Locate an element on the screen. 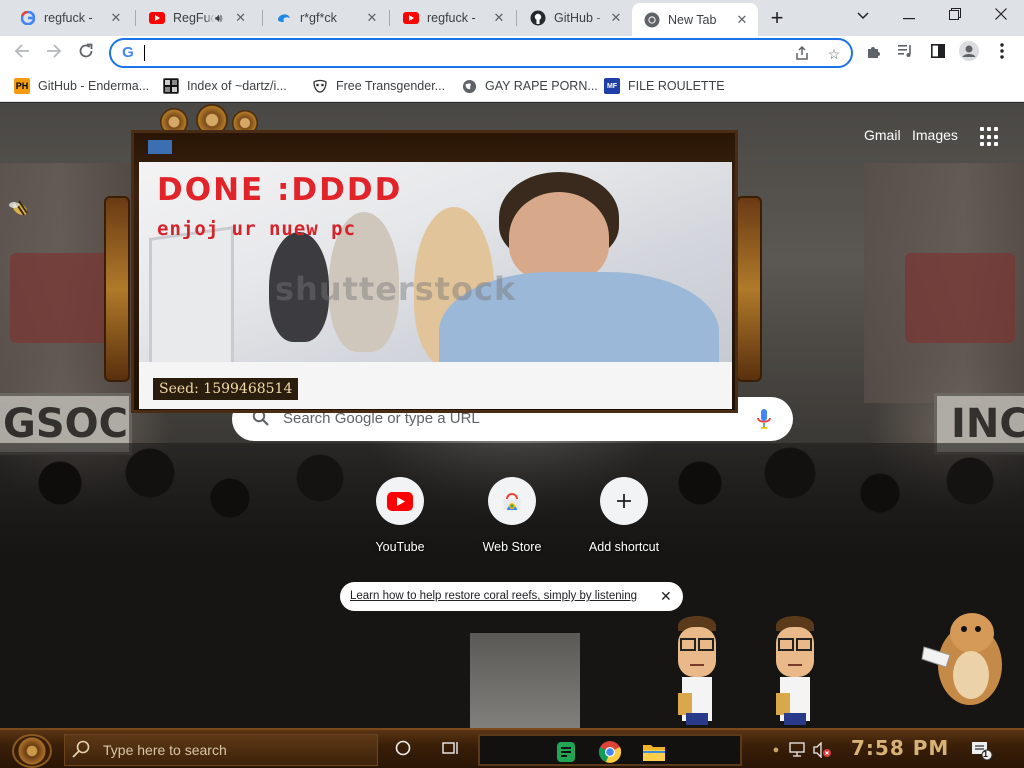 This screenshot has height=768, width=1024. hank-hill-mascot is located at coordinates (795, 670).